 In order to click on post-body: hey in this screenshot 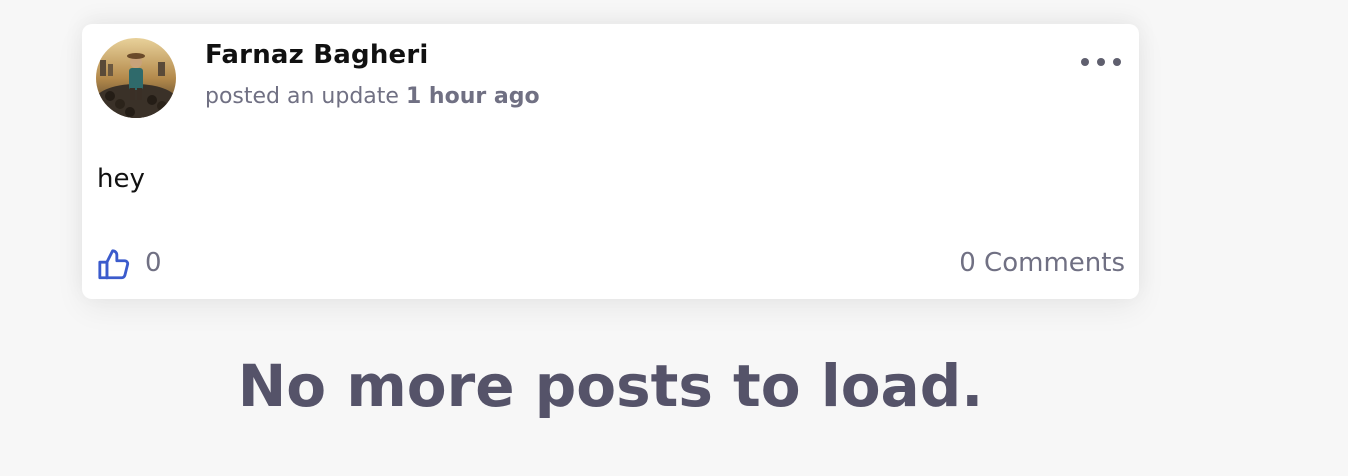, I will do `click(121, 179)`.